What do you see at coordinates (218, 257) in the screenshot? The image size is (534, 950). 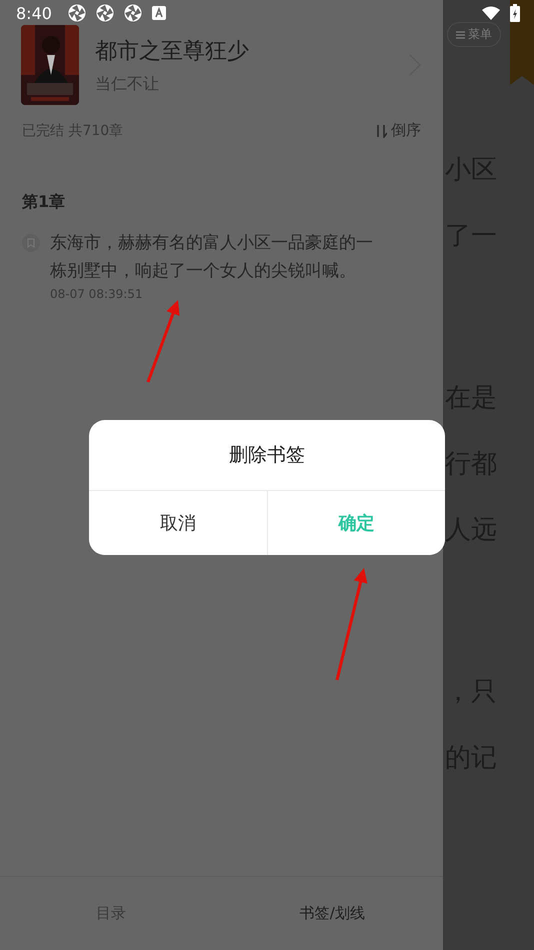 I see `bookmark-text: 东海市，赫赫有名的富人小区一品豪庭的一栋别墅中，响起了一个女人的尖锐叫喊。` at bounding box center [218, 257].